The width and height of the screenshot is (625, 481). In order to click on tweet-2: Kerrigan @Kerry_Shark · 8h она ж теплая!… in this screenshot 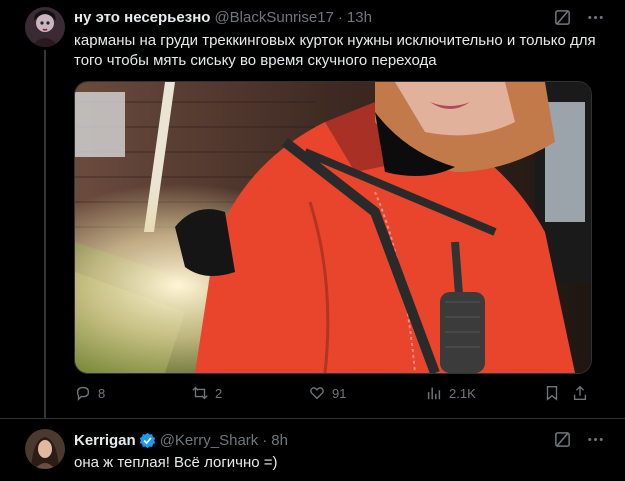, I will do `click(312, 449)`.